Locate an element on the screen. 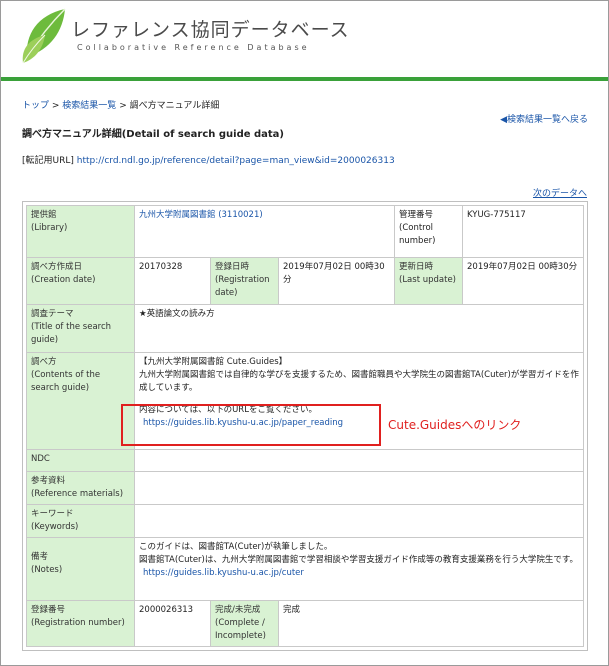 The image size is (609, 666). keywords-value is located at coordinates (359, 521).